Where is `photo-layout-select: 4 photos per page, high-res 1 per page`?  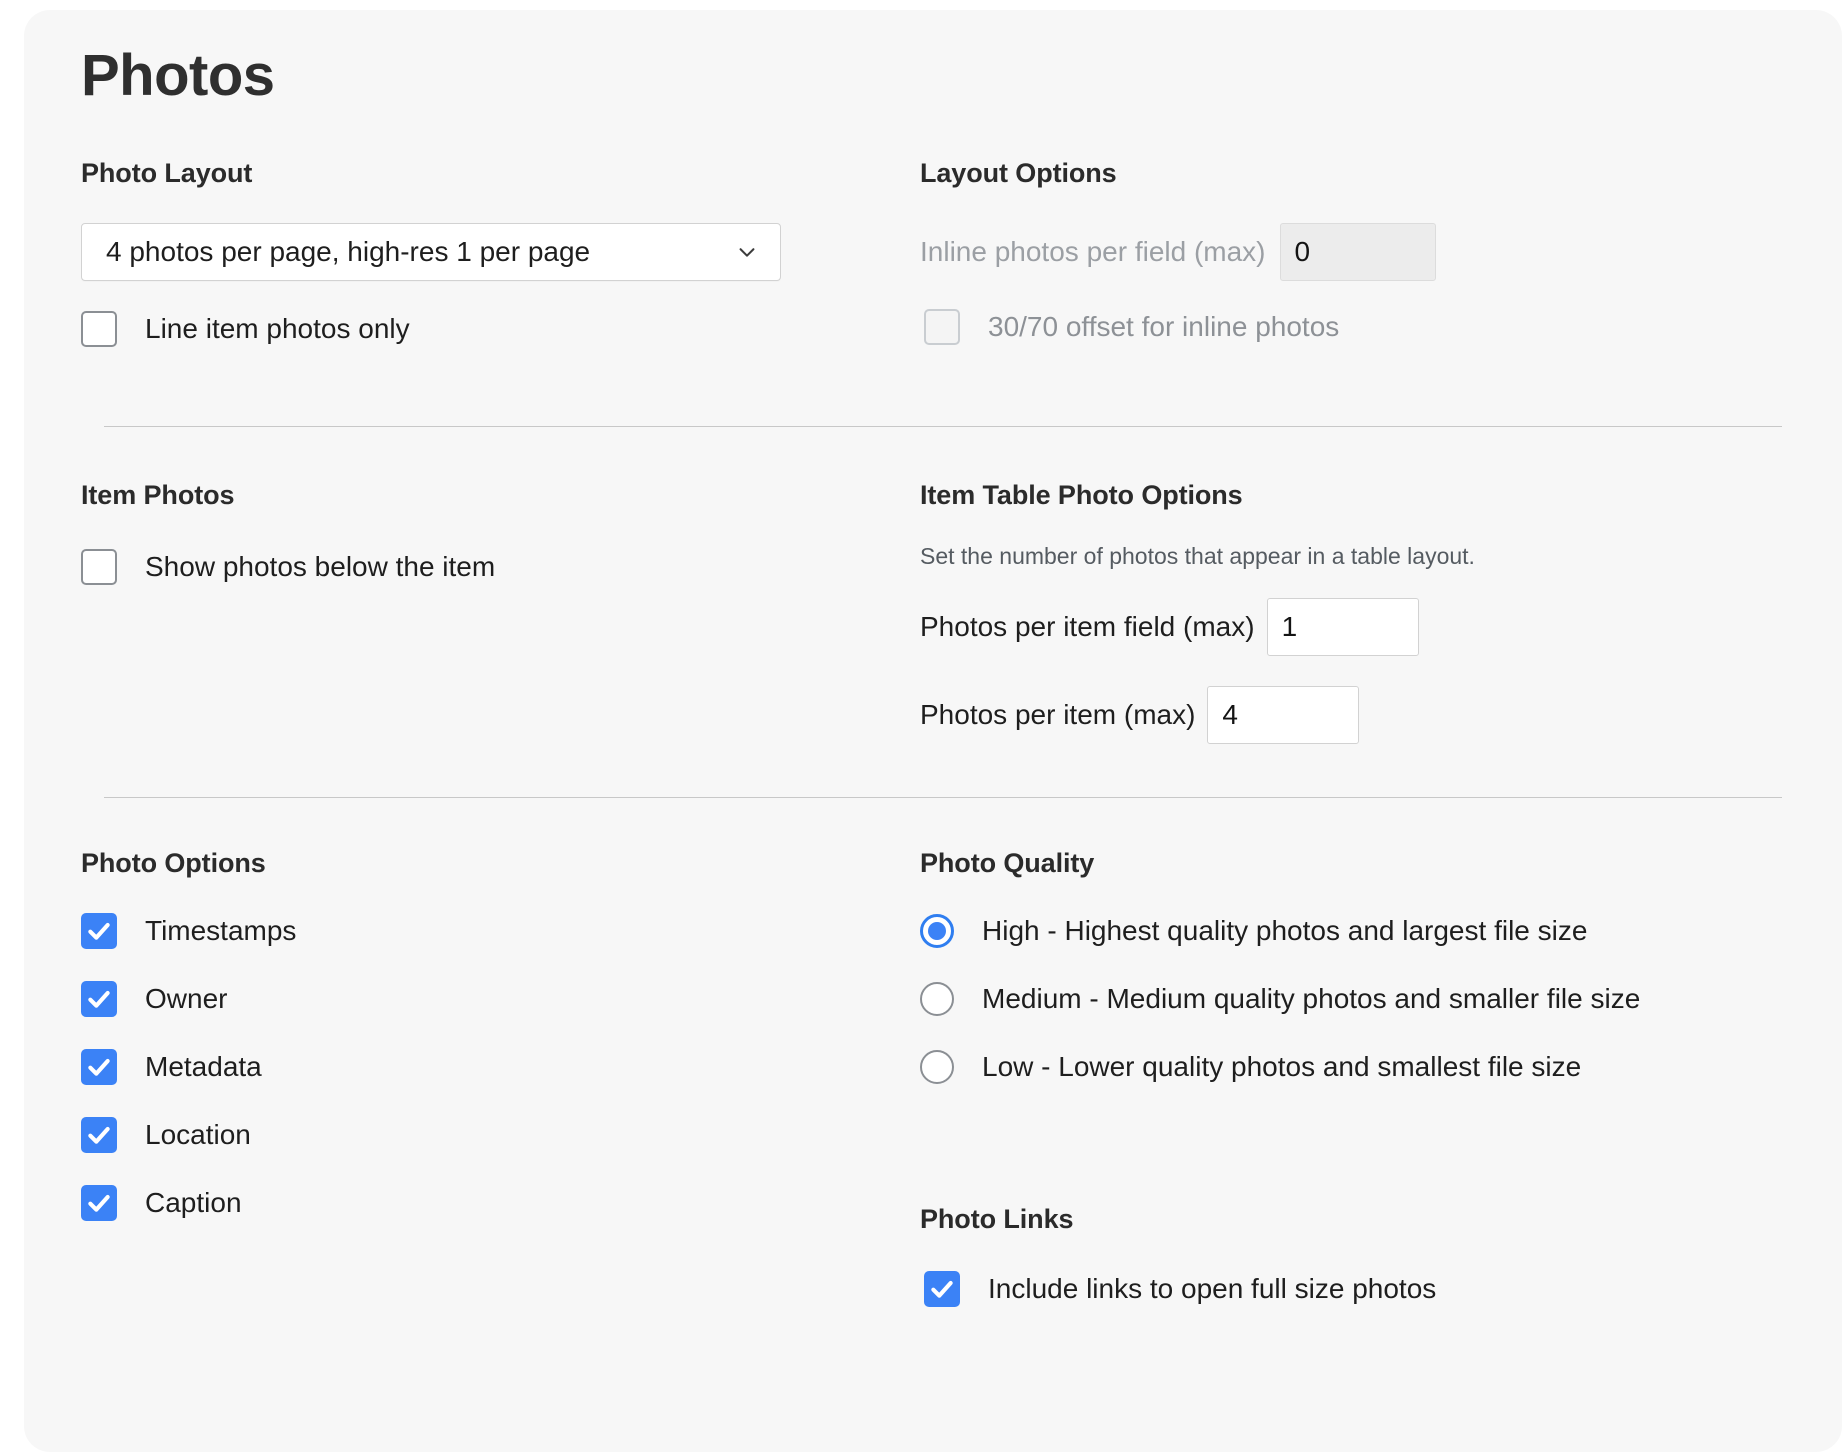 photo-layout-select: 4 photos per page, high-res 1 per page is located at coordinates (431, 252).